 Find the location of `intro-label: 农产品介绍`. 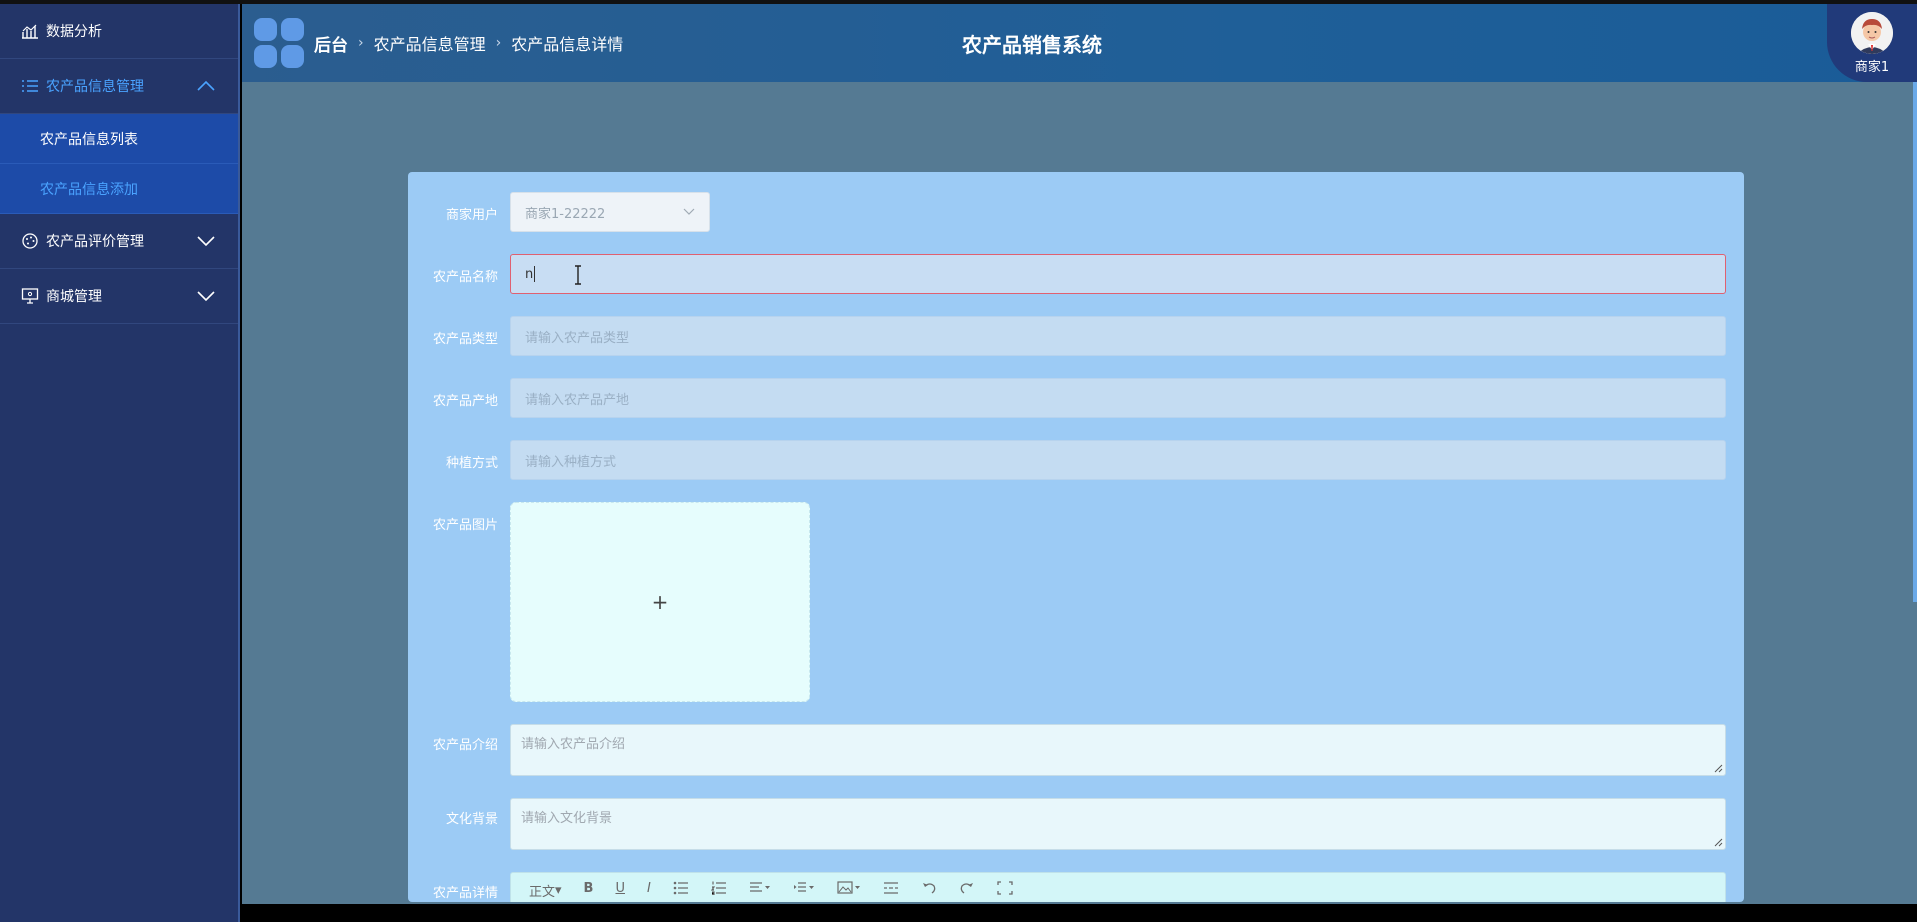

intro-label: 农产品介绍 is located at coordinates (465, 745).